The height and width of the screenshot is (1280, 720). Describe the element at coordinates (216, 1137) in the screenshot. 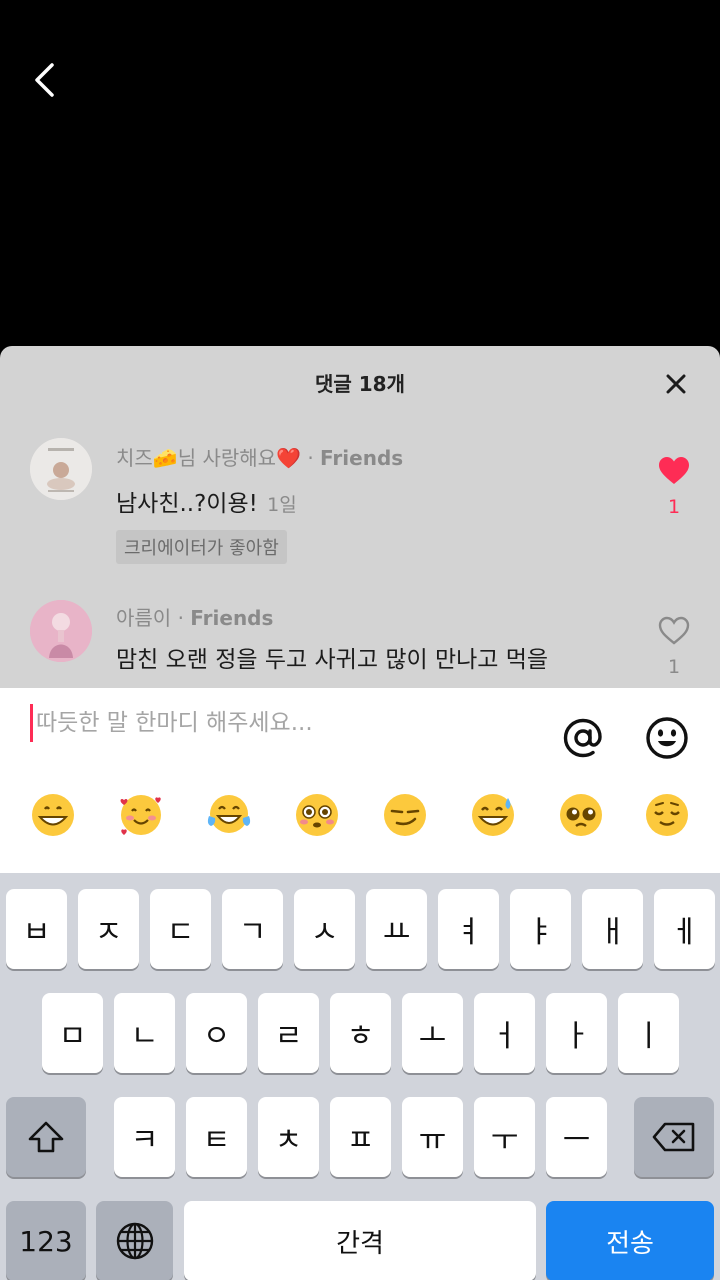

I see `key-t: ㅌ` at that location.